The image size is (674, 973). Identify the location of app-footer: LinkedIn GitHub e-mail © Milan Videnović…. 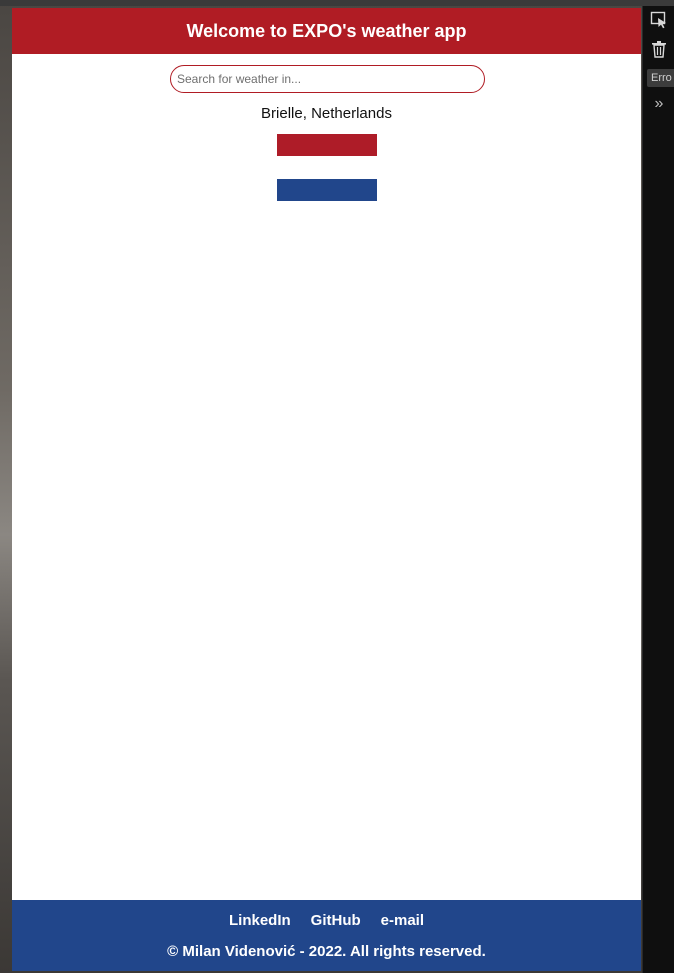
(326, 935).